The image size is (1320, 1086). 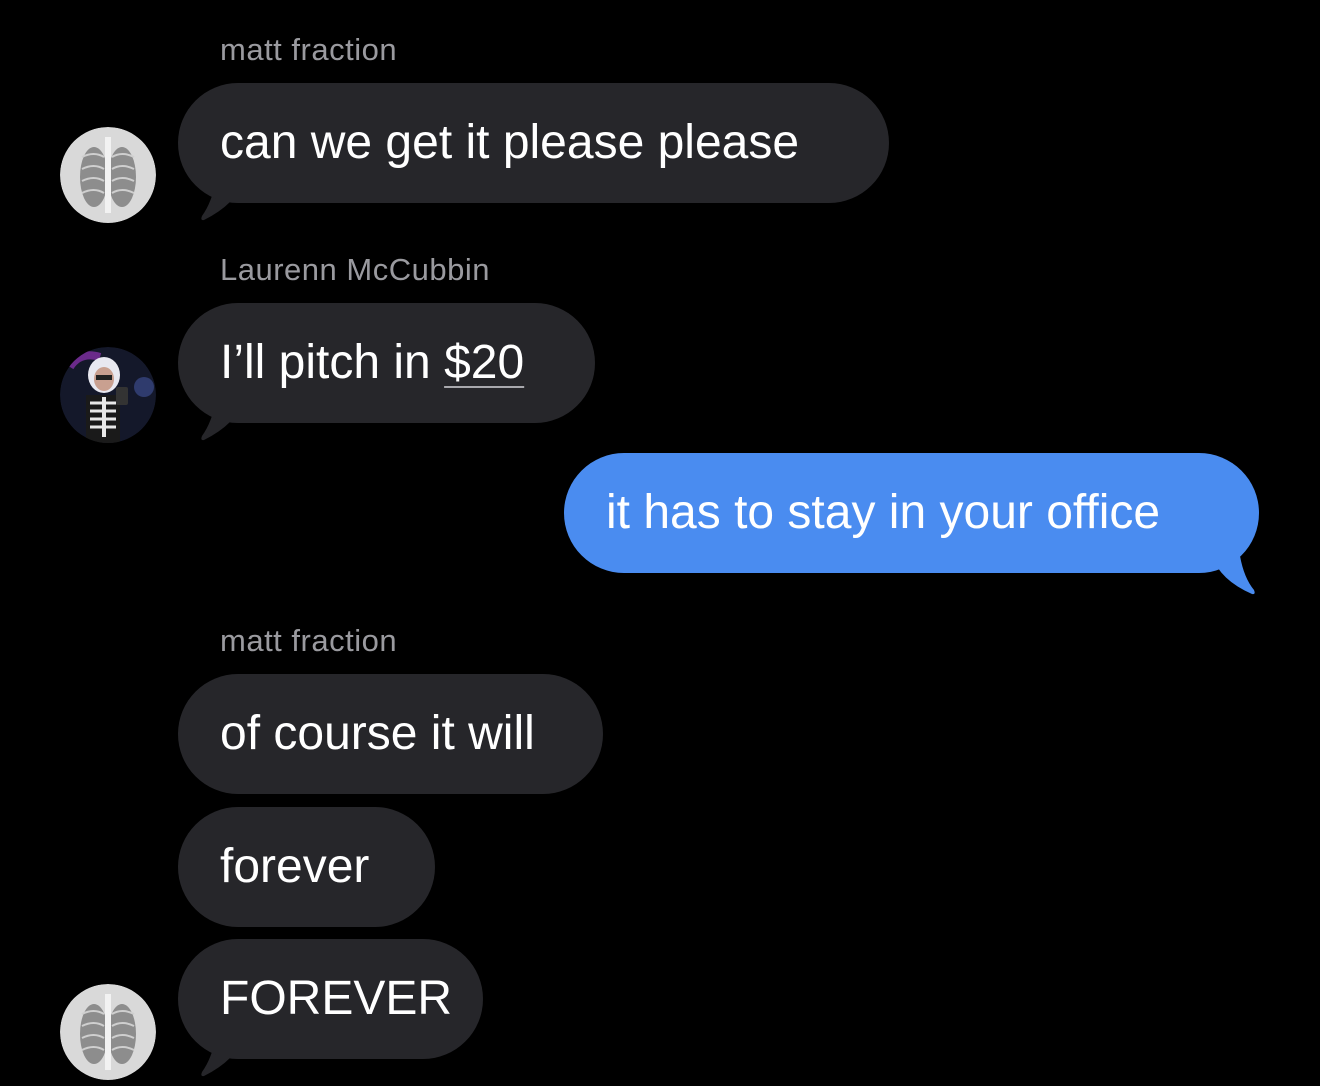 What do you see at coordinates (355, 269) in the screenshot?
I see `sender-name: Laurenn McCubbin` at bounding box center [355, 269].